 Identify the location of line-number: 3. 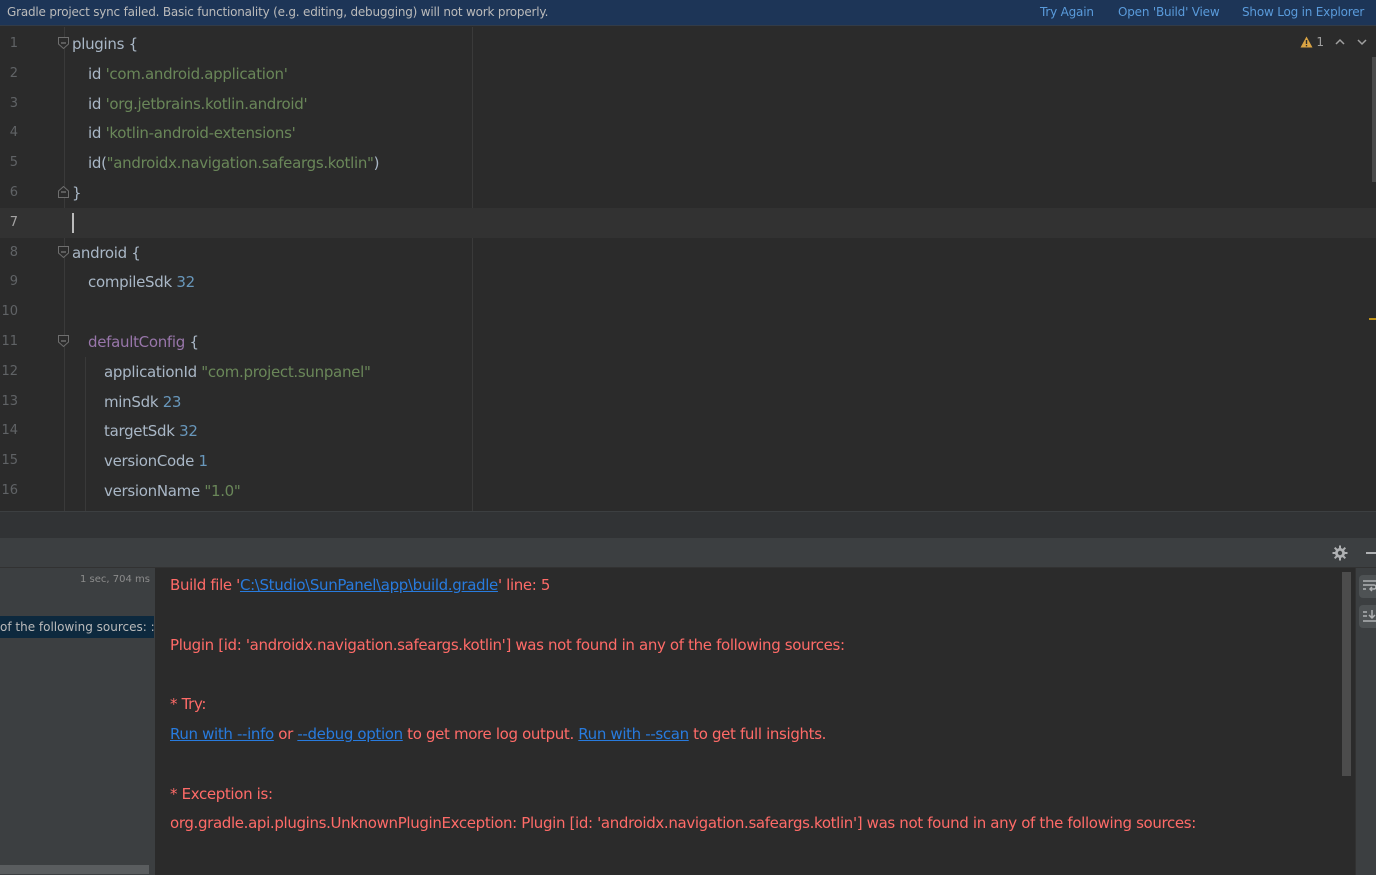
(13, 103).